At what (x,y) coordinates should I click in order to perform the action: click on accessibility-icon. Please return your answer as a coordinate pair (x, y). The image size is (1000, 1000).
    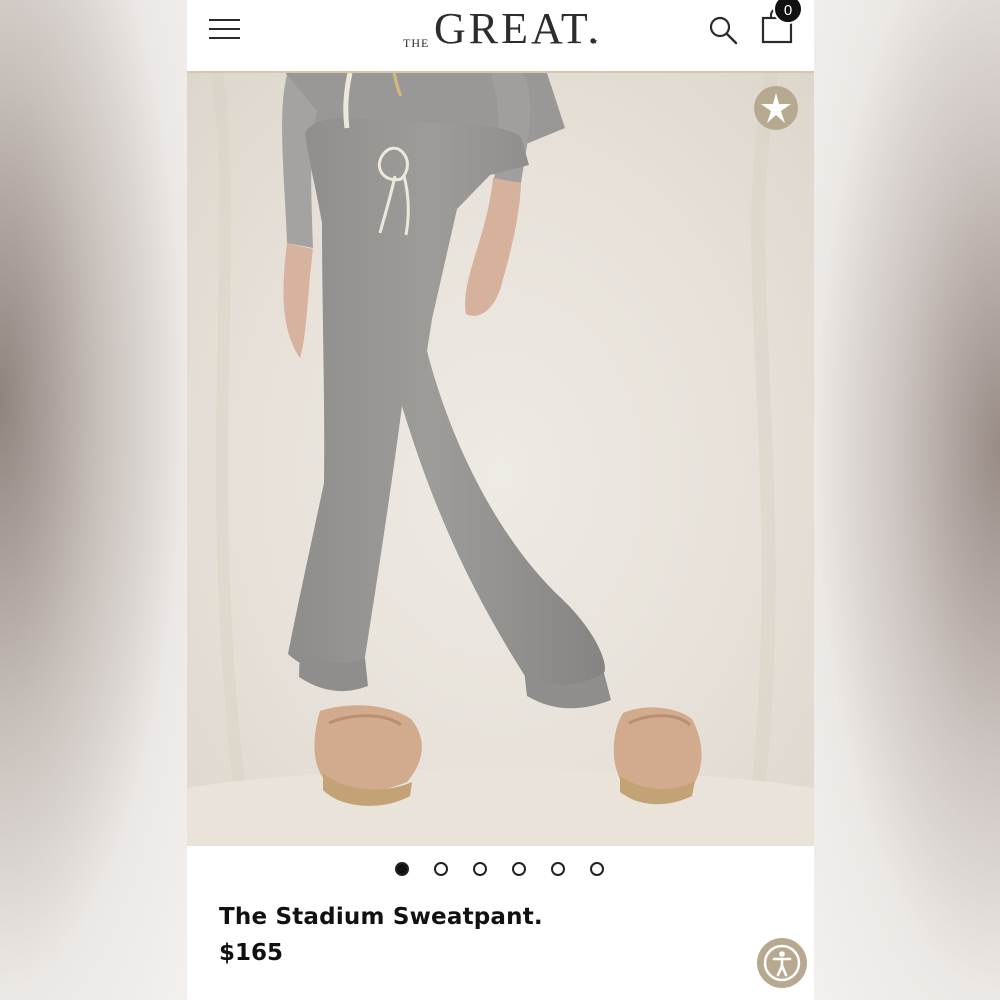
    Looking at the image, I should click on (782, 963).